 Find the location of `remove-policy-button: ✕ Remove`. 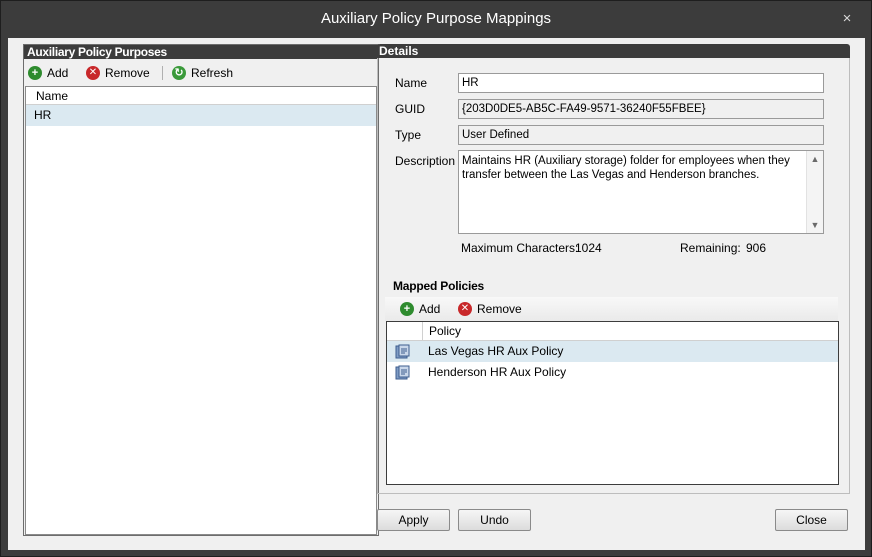

remove-policy-button: ✕ Remove is located at coordinates (490, 309).